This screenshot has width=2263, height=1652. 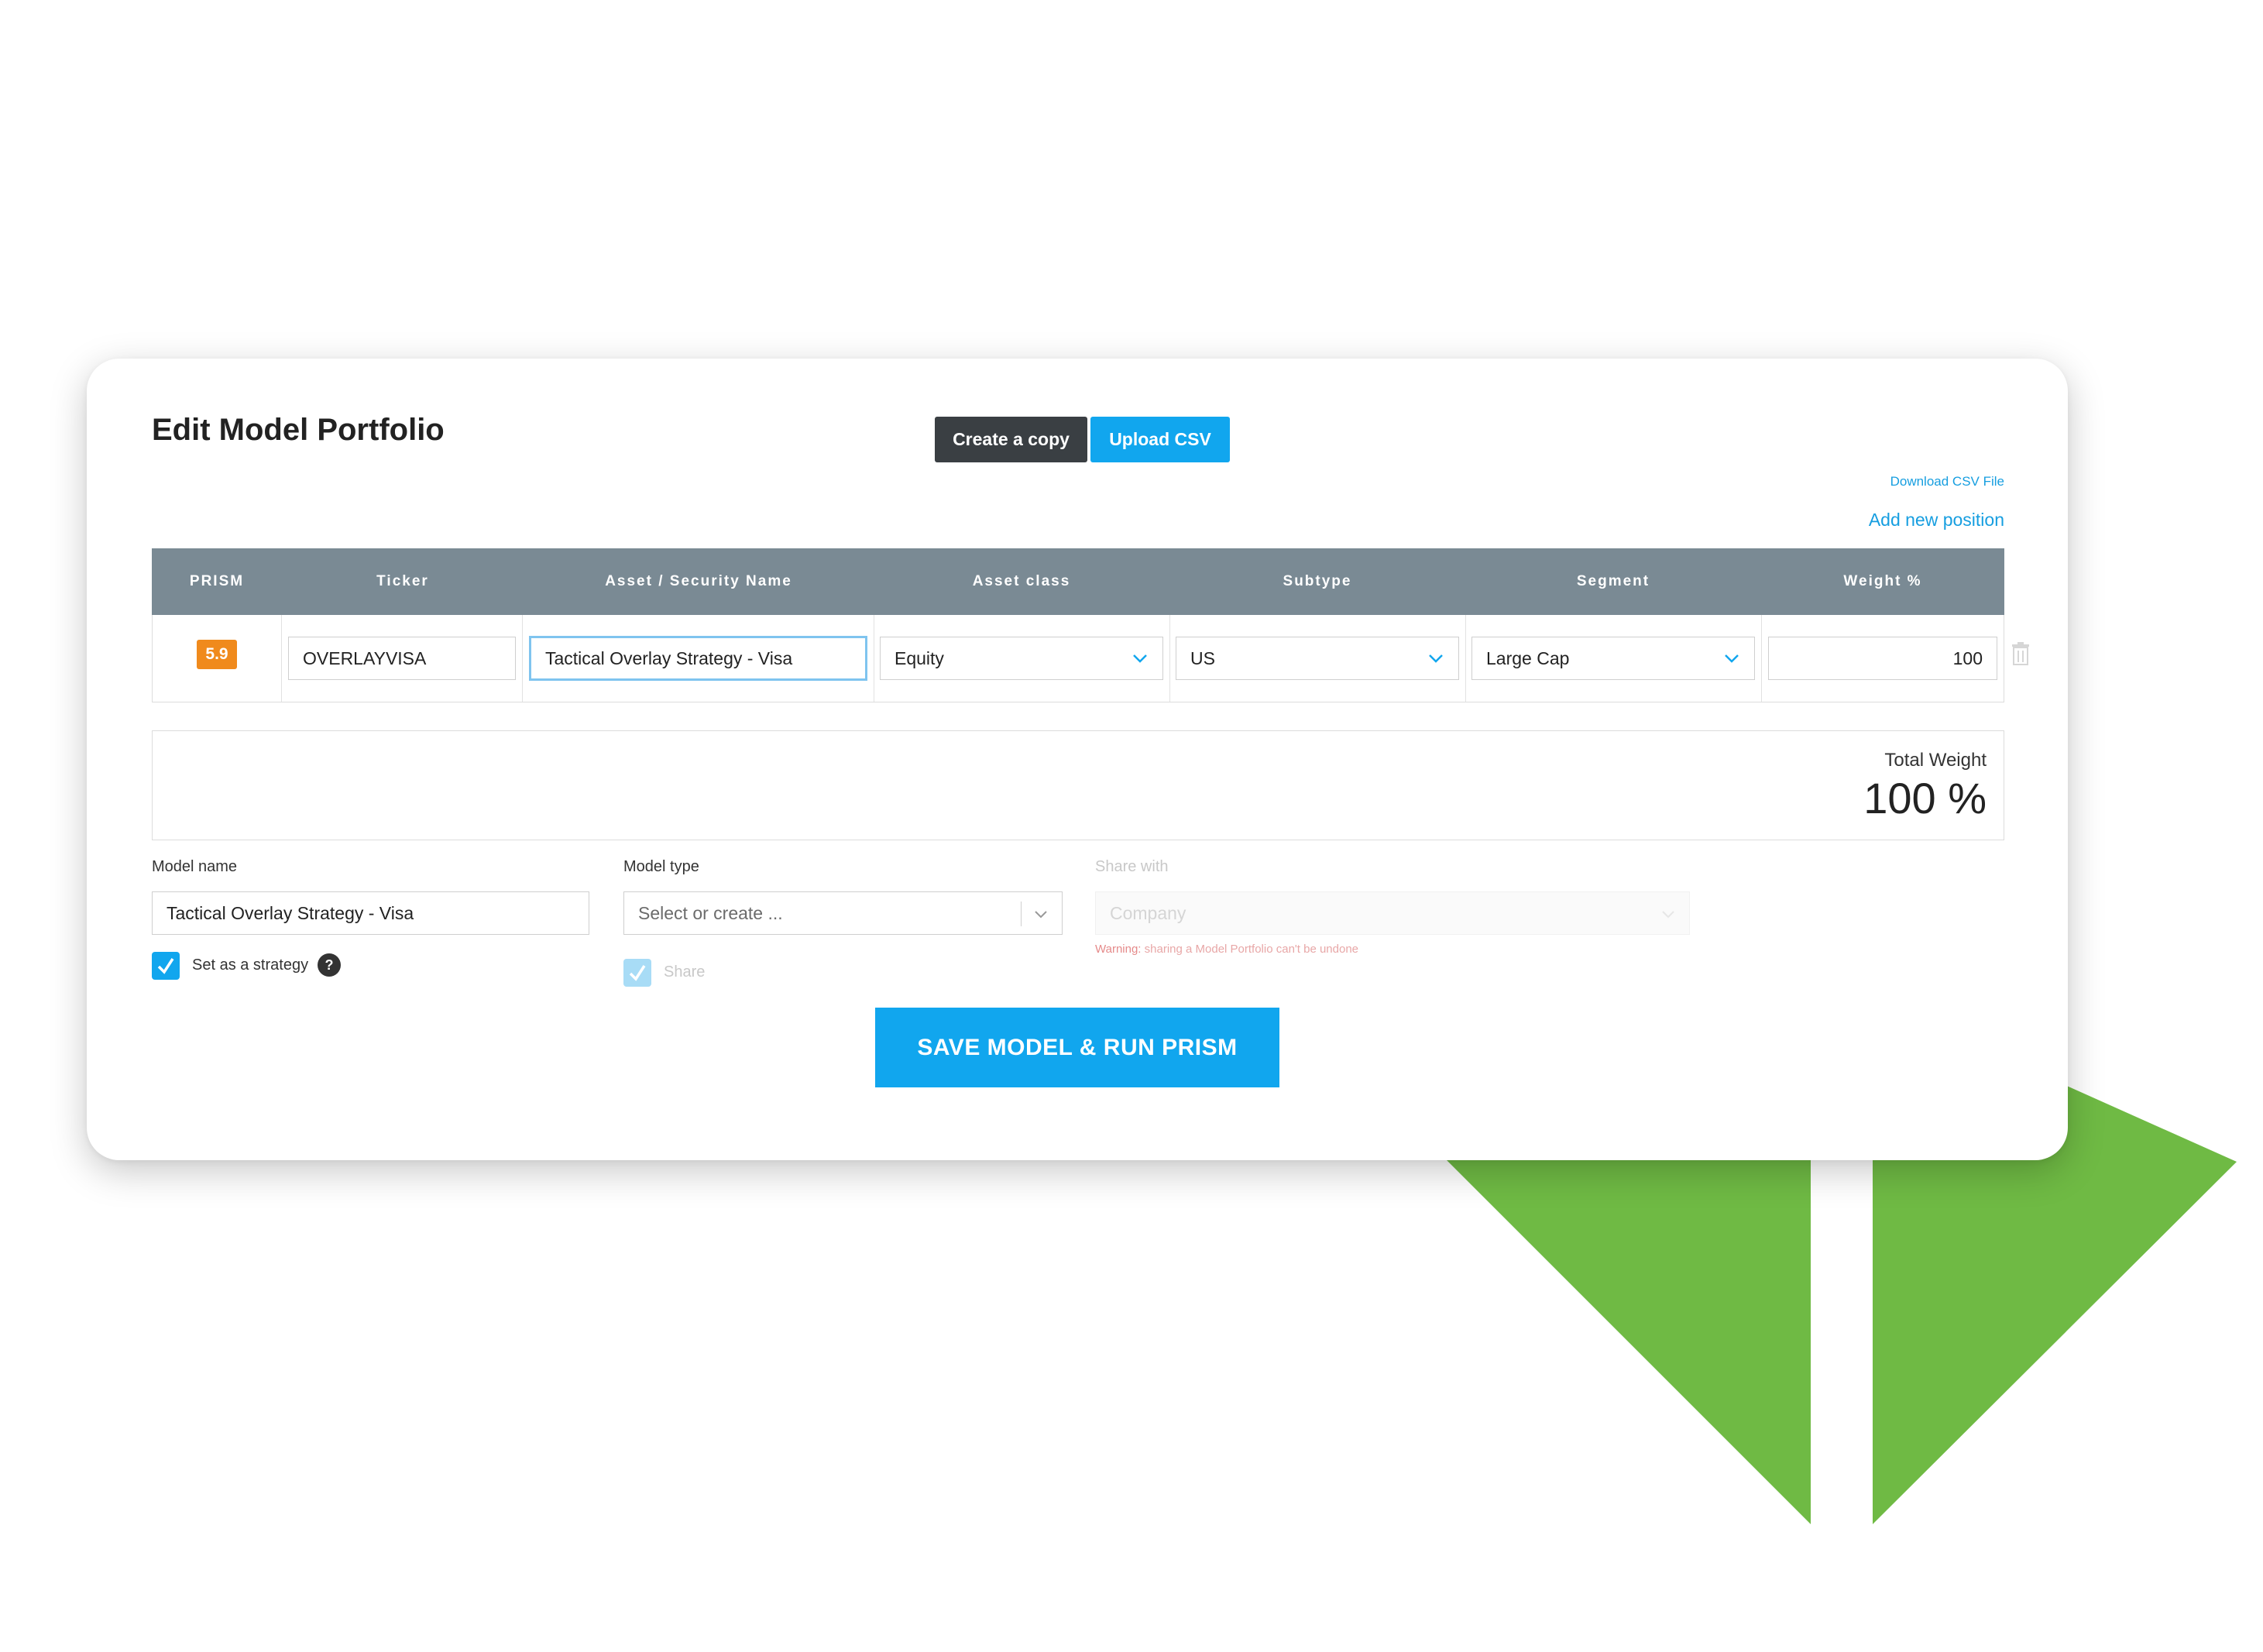 What do you see at coordinates (329, 965) in the screenshot?
I see `help-icon: ?` at bounding box center [329, 965].